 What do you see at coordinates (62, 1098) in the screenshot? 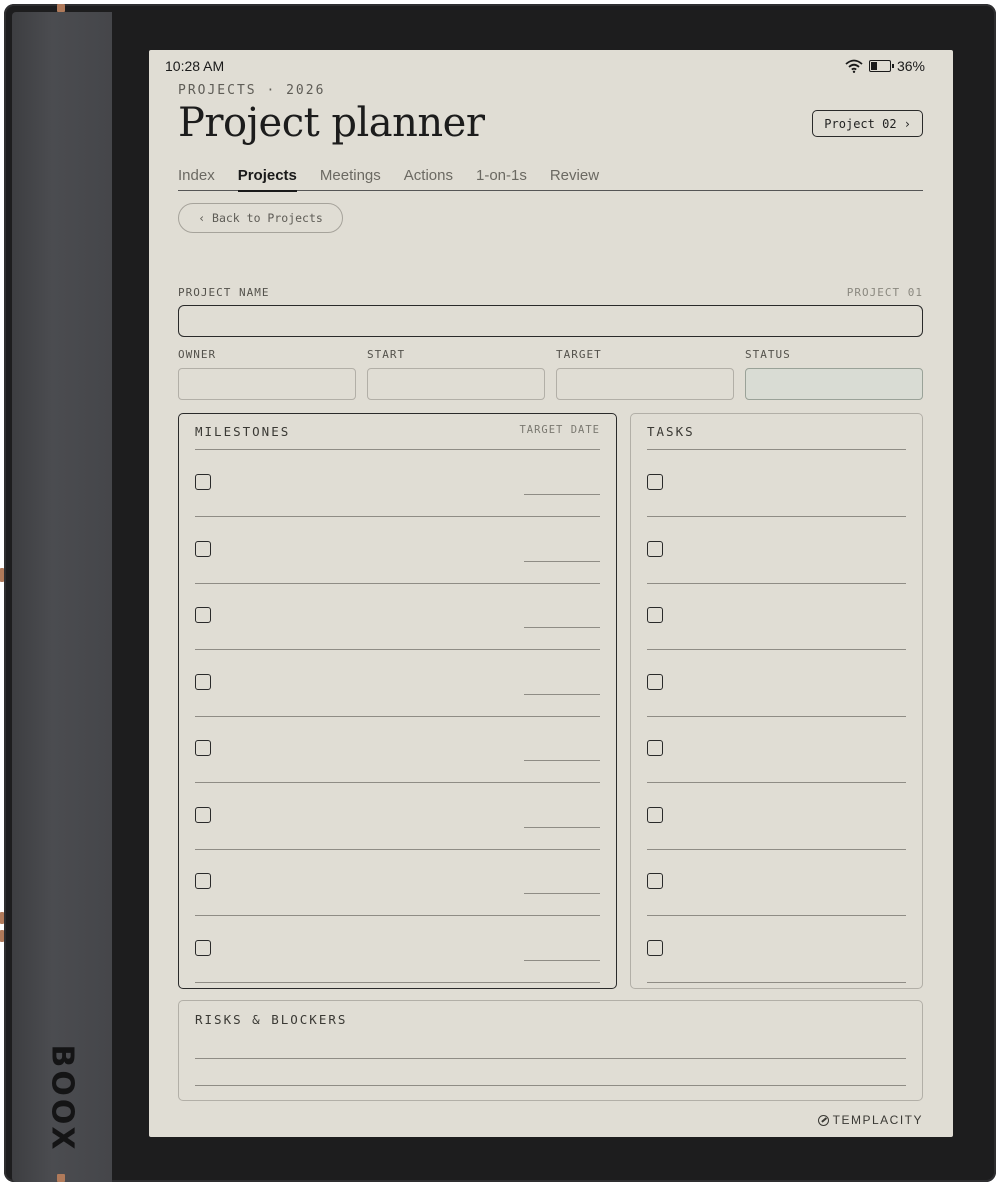
I see `device-brand-logo: BOOX` at bounding box center [62, 1098].